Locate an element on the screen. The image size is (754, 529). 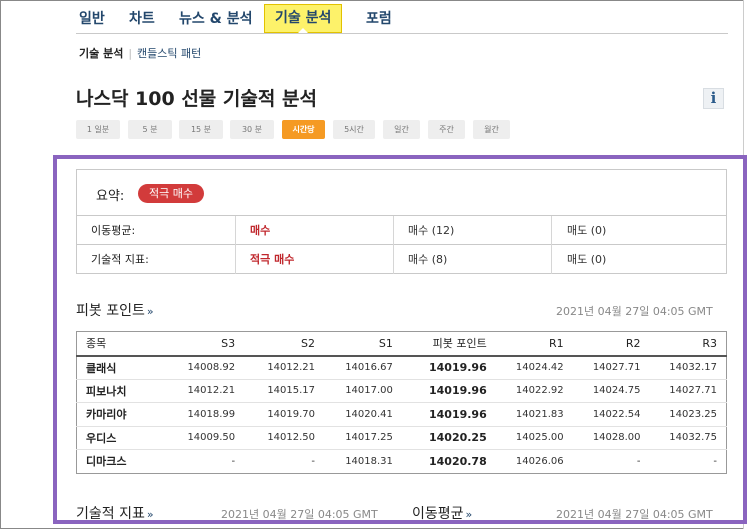
summary-row-buy-count: 매수 (12) is located at coordinates (431, 230).